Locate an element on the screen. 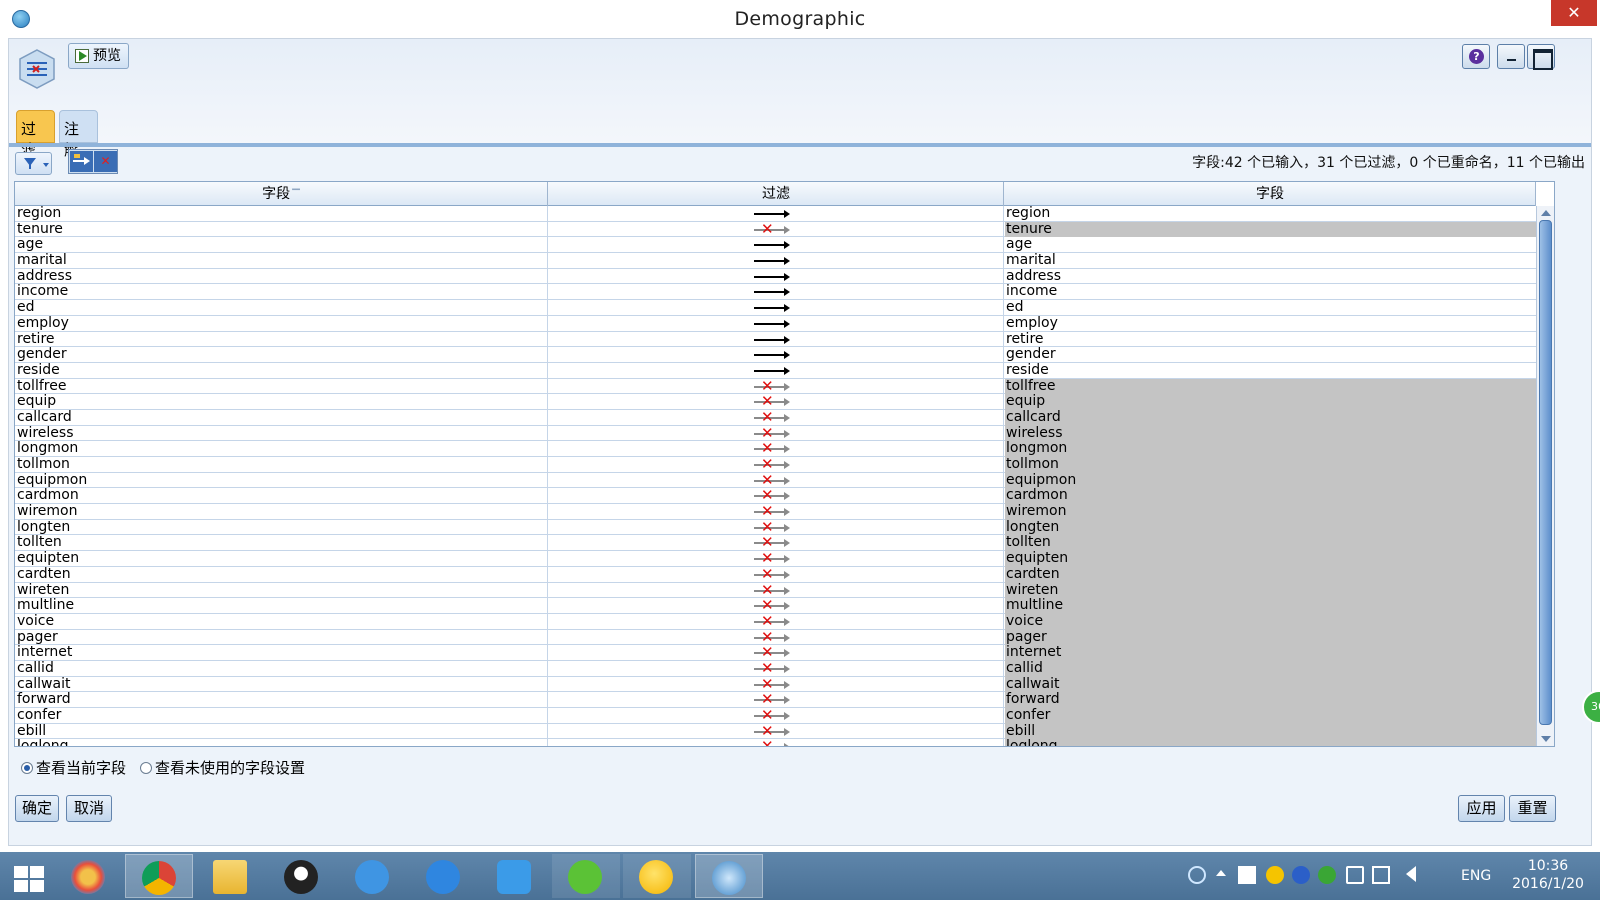  output-field-name: marital is located at coordinates (1270, 261).